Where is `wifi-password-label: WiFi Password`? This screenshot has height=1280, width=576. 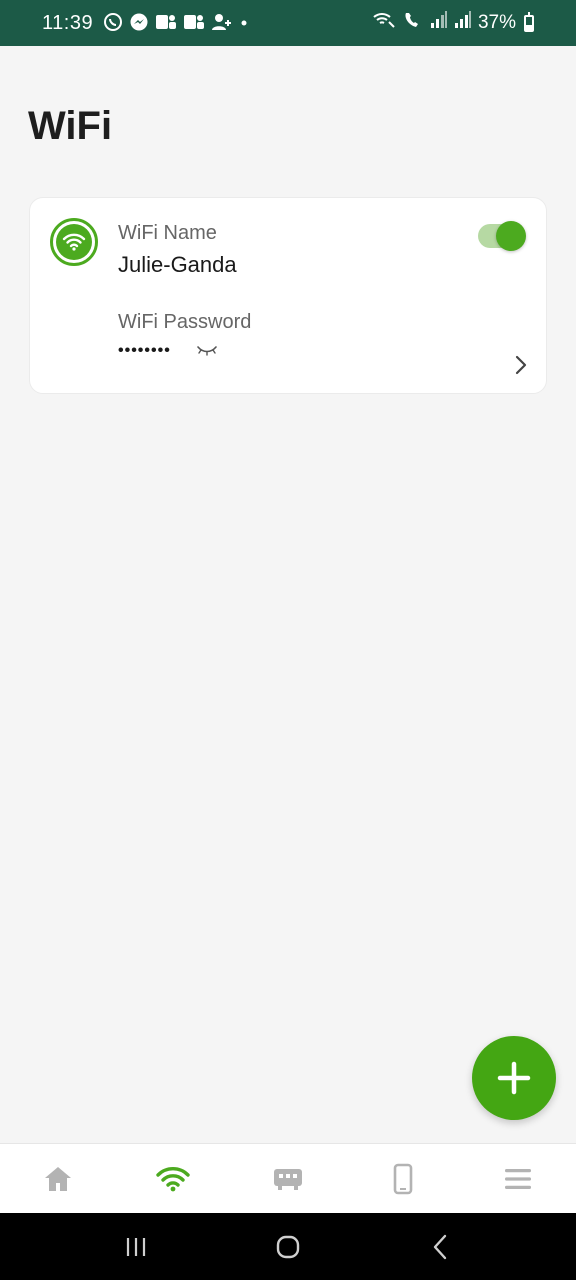
wifi-password-label: WiFi Password is located at coordinates (185, 322).